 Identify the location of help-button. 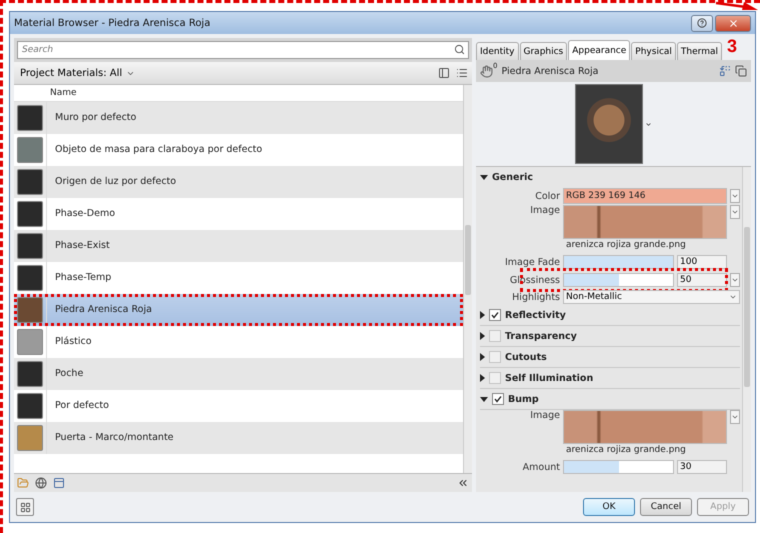
(702, 23).